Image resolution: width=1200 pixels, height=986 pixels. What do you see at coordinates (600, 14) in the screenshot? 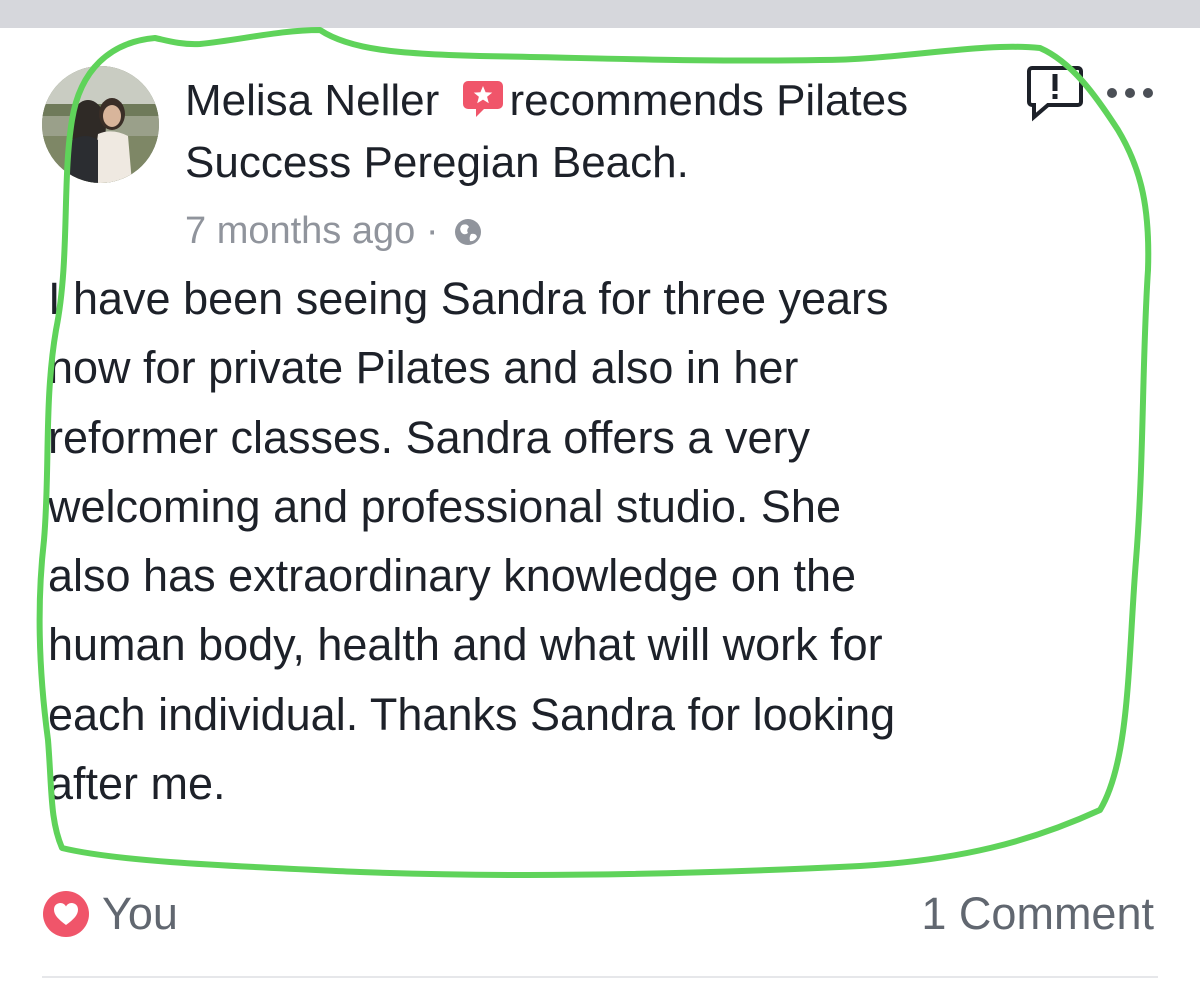
I see `top-strip` at bounding box center [600, 14].